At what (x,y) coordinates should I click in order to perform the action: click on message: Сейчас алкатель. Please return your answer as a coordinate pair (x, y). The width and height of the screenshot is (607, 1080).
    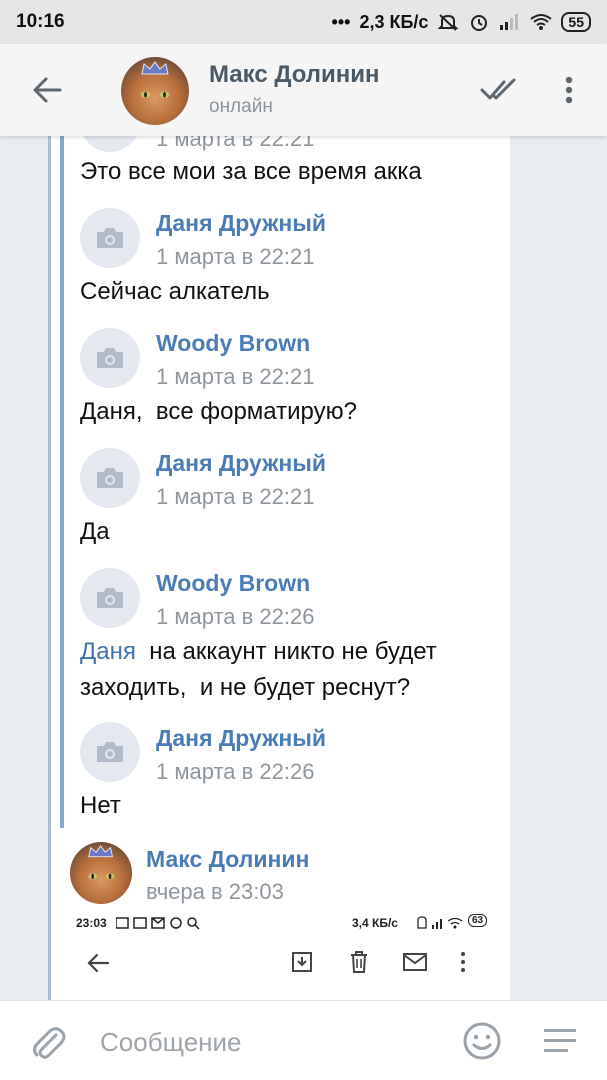
    Looking at the image, I should click on (175, 292).